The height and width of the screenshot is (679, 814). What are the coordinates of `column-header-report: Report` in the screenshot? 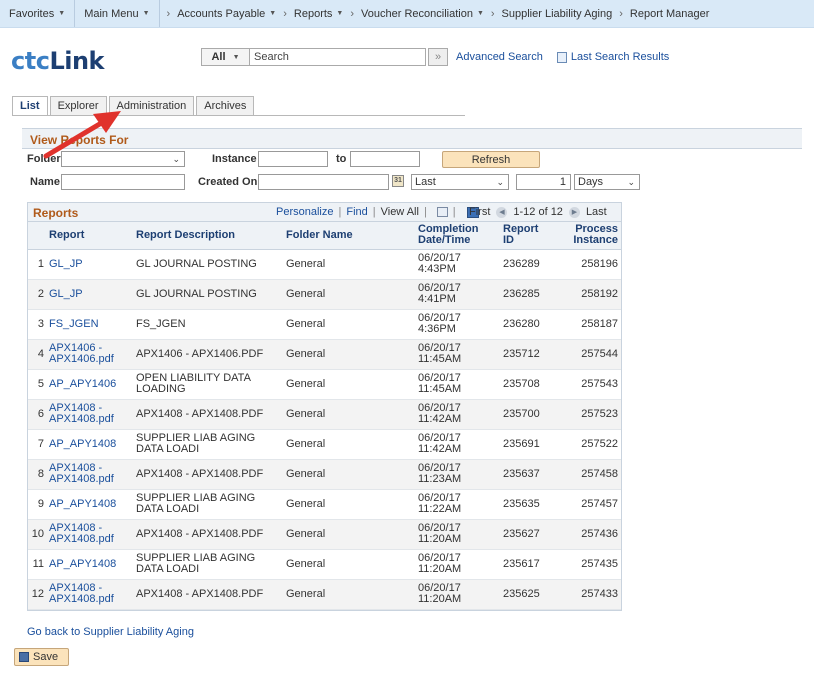 It's located at (89, 236).